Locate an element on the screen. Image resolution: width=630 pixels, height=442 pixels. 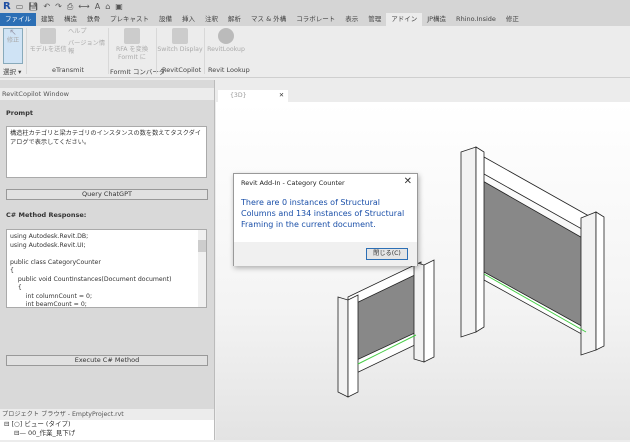
switch-windows-icon: ▣ is located at coordinates (119, 6).